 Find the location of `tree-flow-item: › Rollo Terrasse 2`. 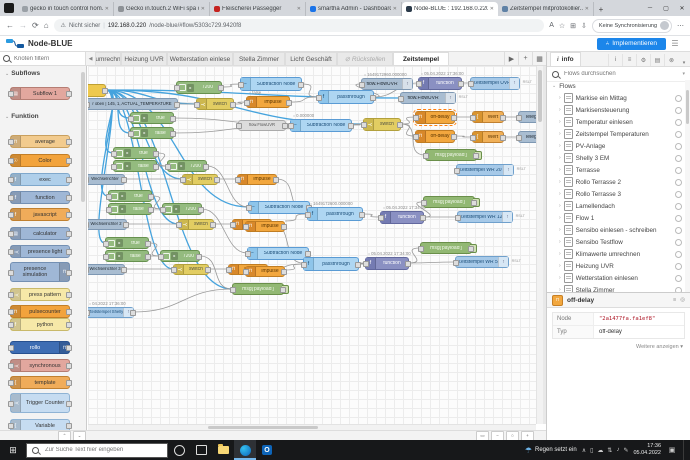

tree-flow-item: › Rollo Terrasse 2 is located at coordinates (618, 182).